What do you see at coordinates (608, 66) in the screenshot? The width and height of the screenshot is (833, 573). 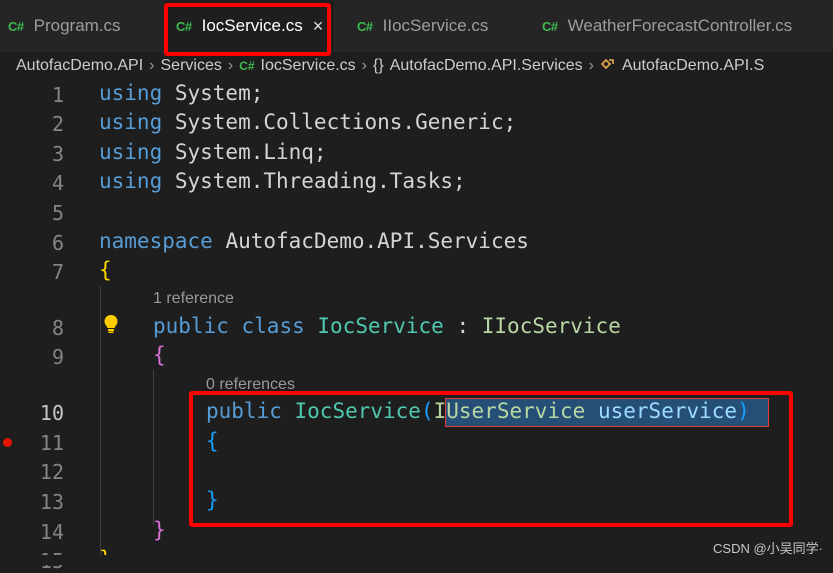 I see `class-icon` at bounding box center [608, 66].